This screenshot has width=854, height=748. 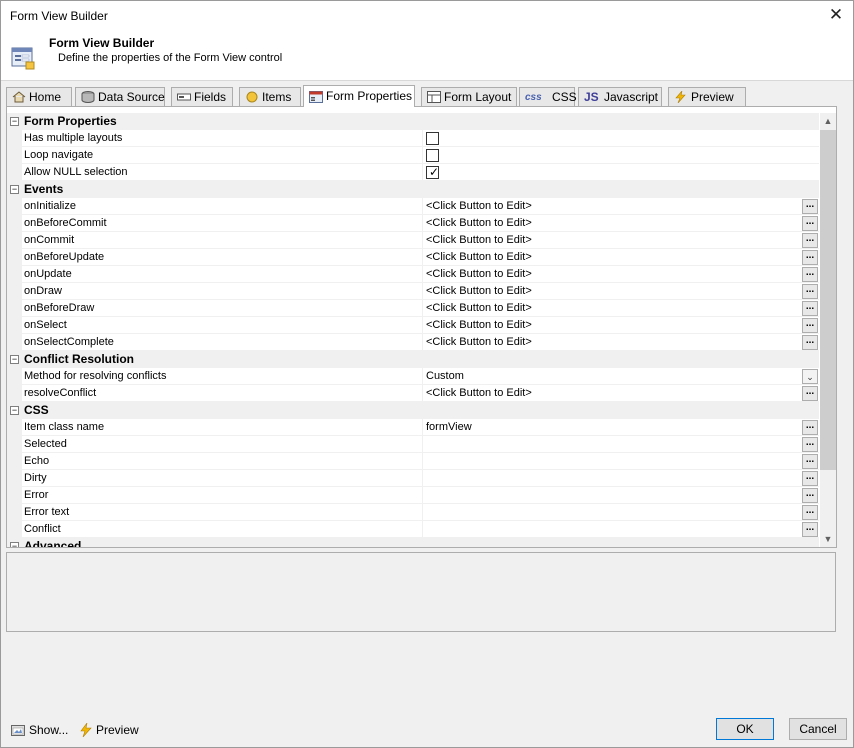 What do you see at coordinates (413, 359) in the screenshot?
I see `category-conflict-resolution: − Conflict Resolution` at bounding box center [413, 359].